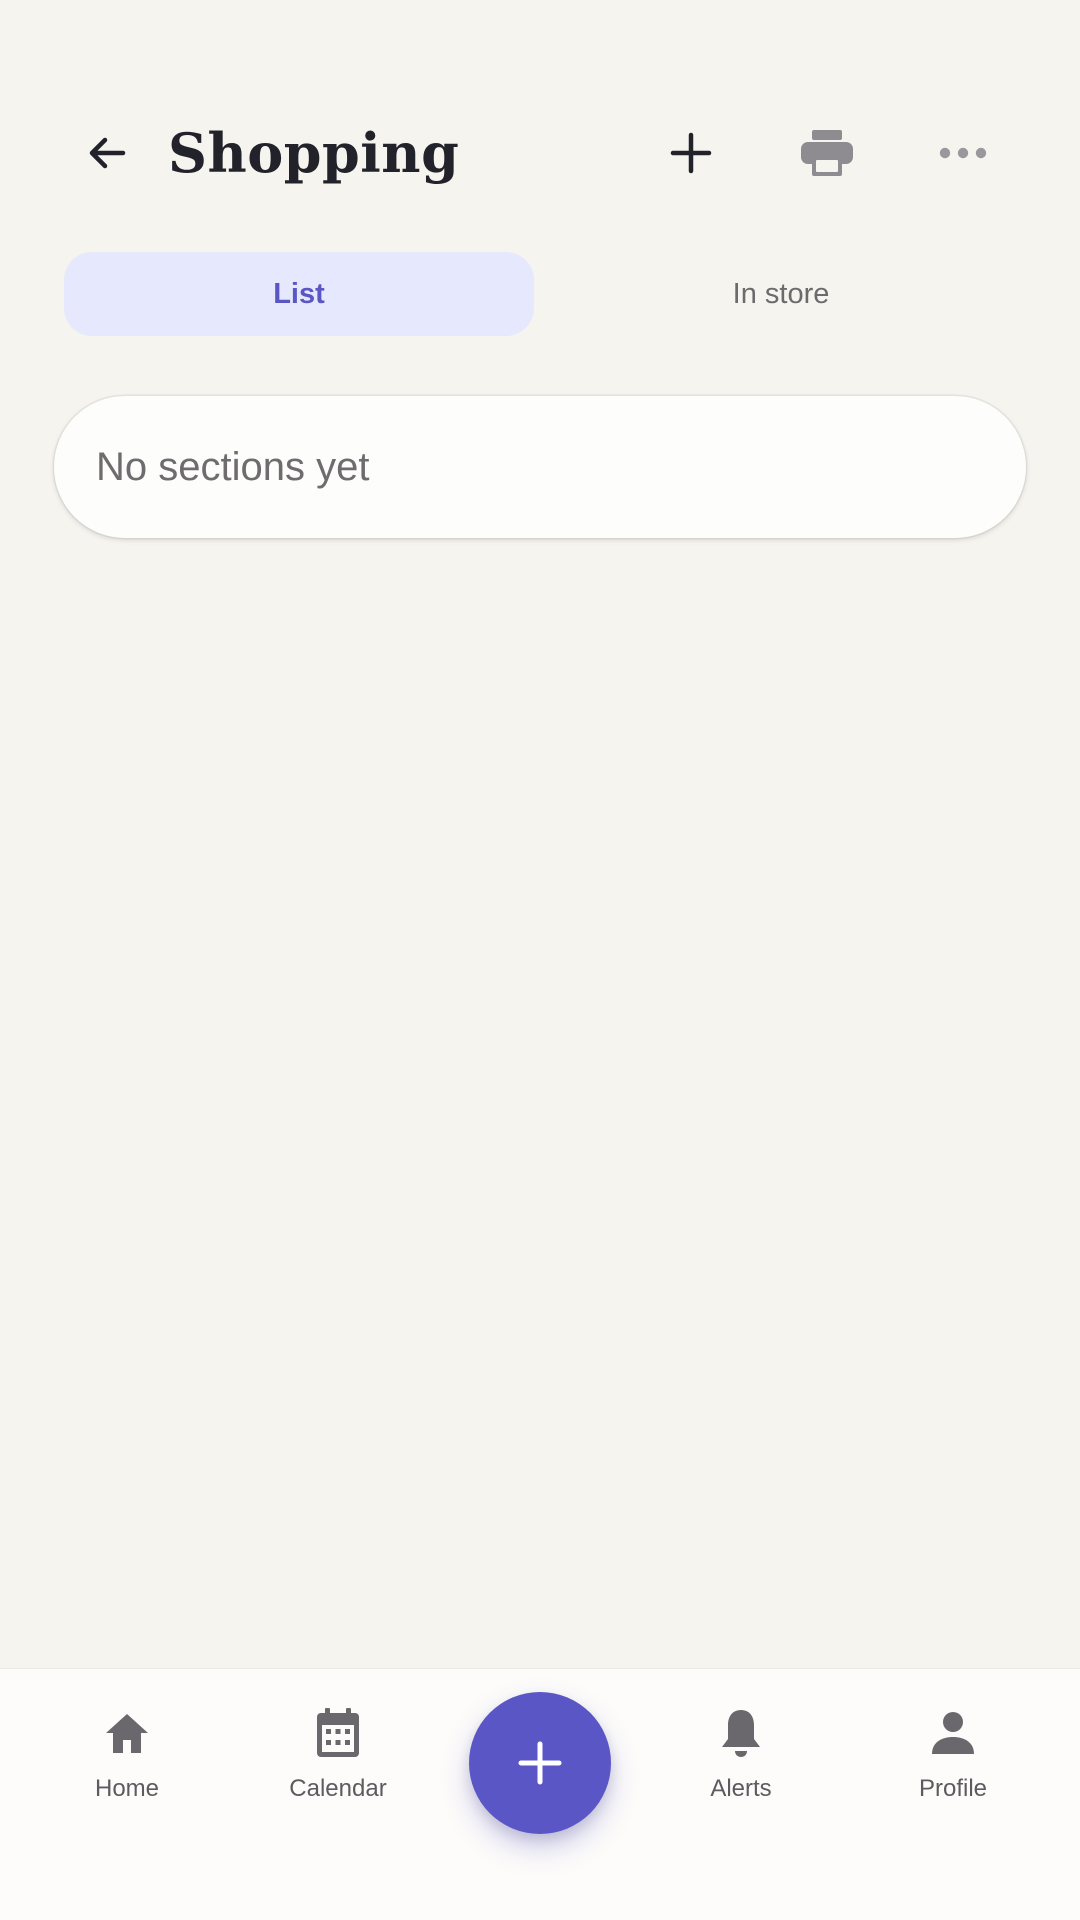  What do you see at coordinates (953, 1733) in the screenshot?
I see `person-icon` at bounding box center [953, 1733].